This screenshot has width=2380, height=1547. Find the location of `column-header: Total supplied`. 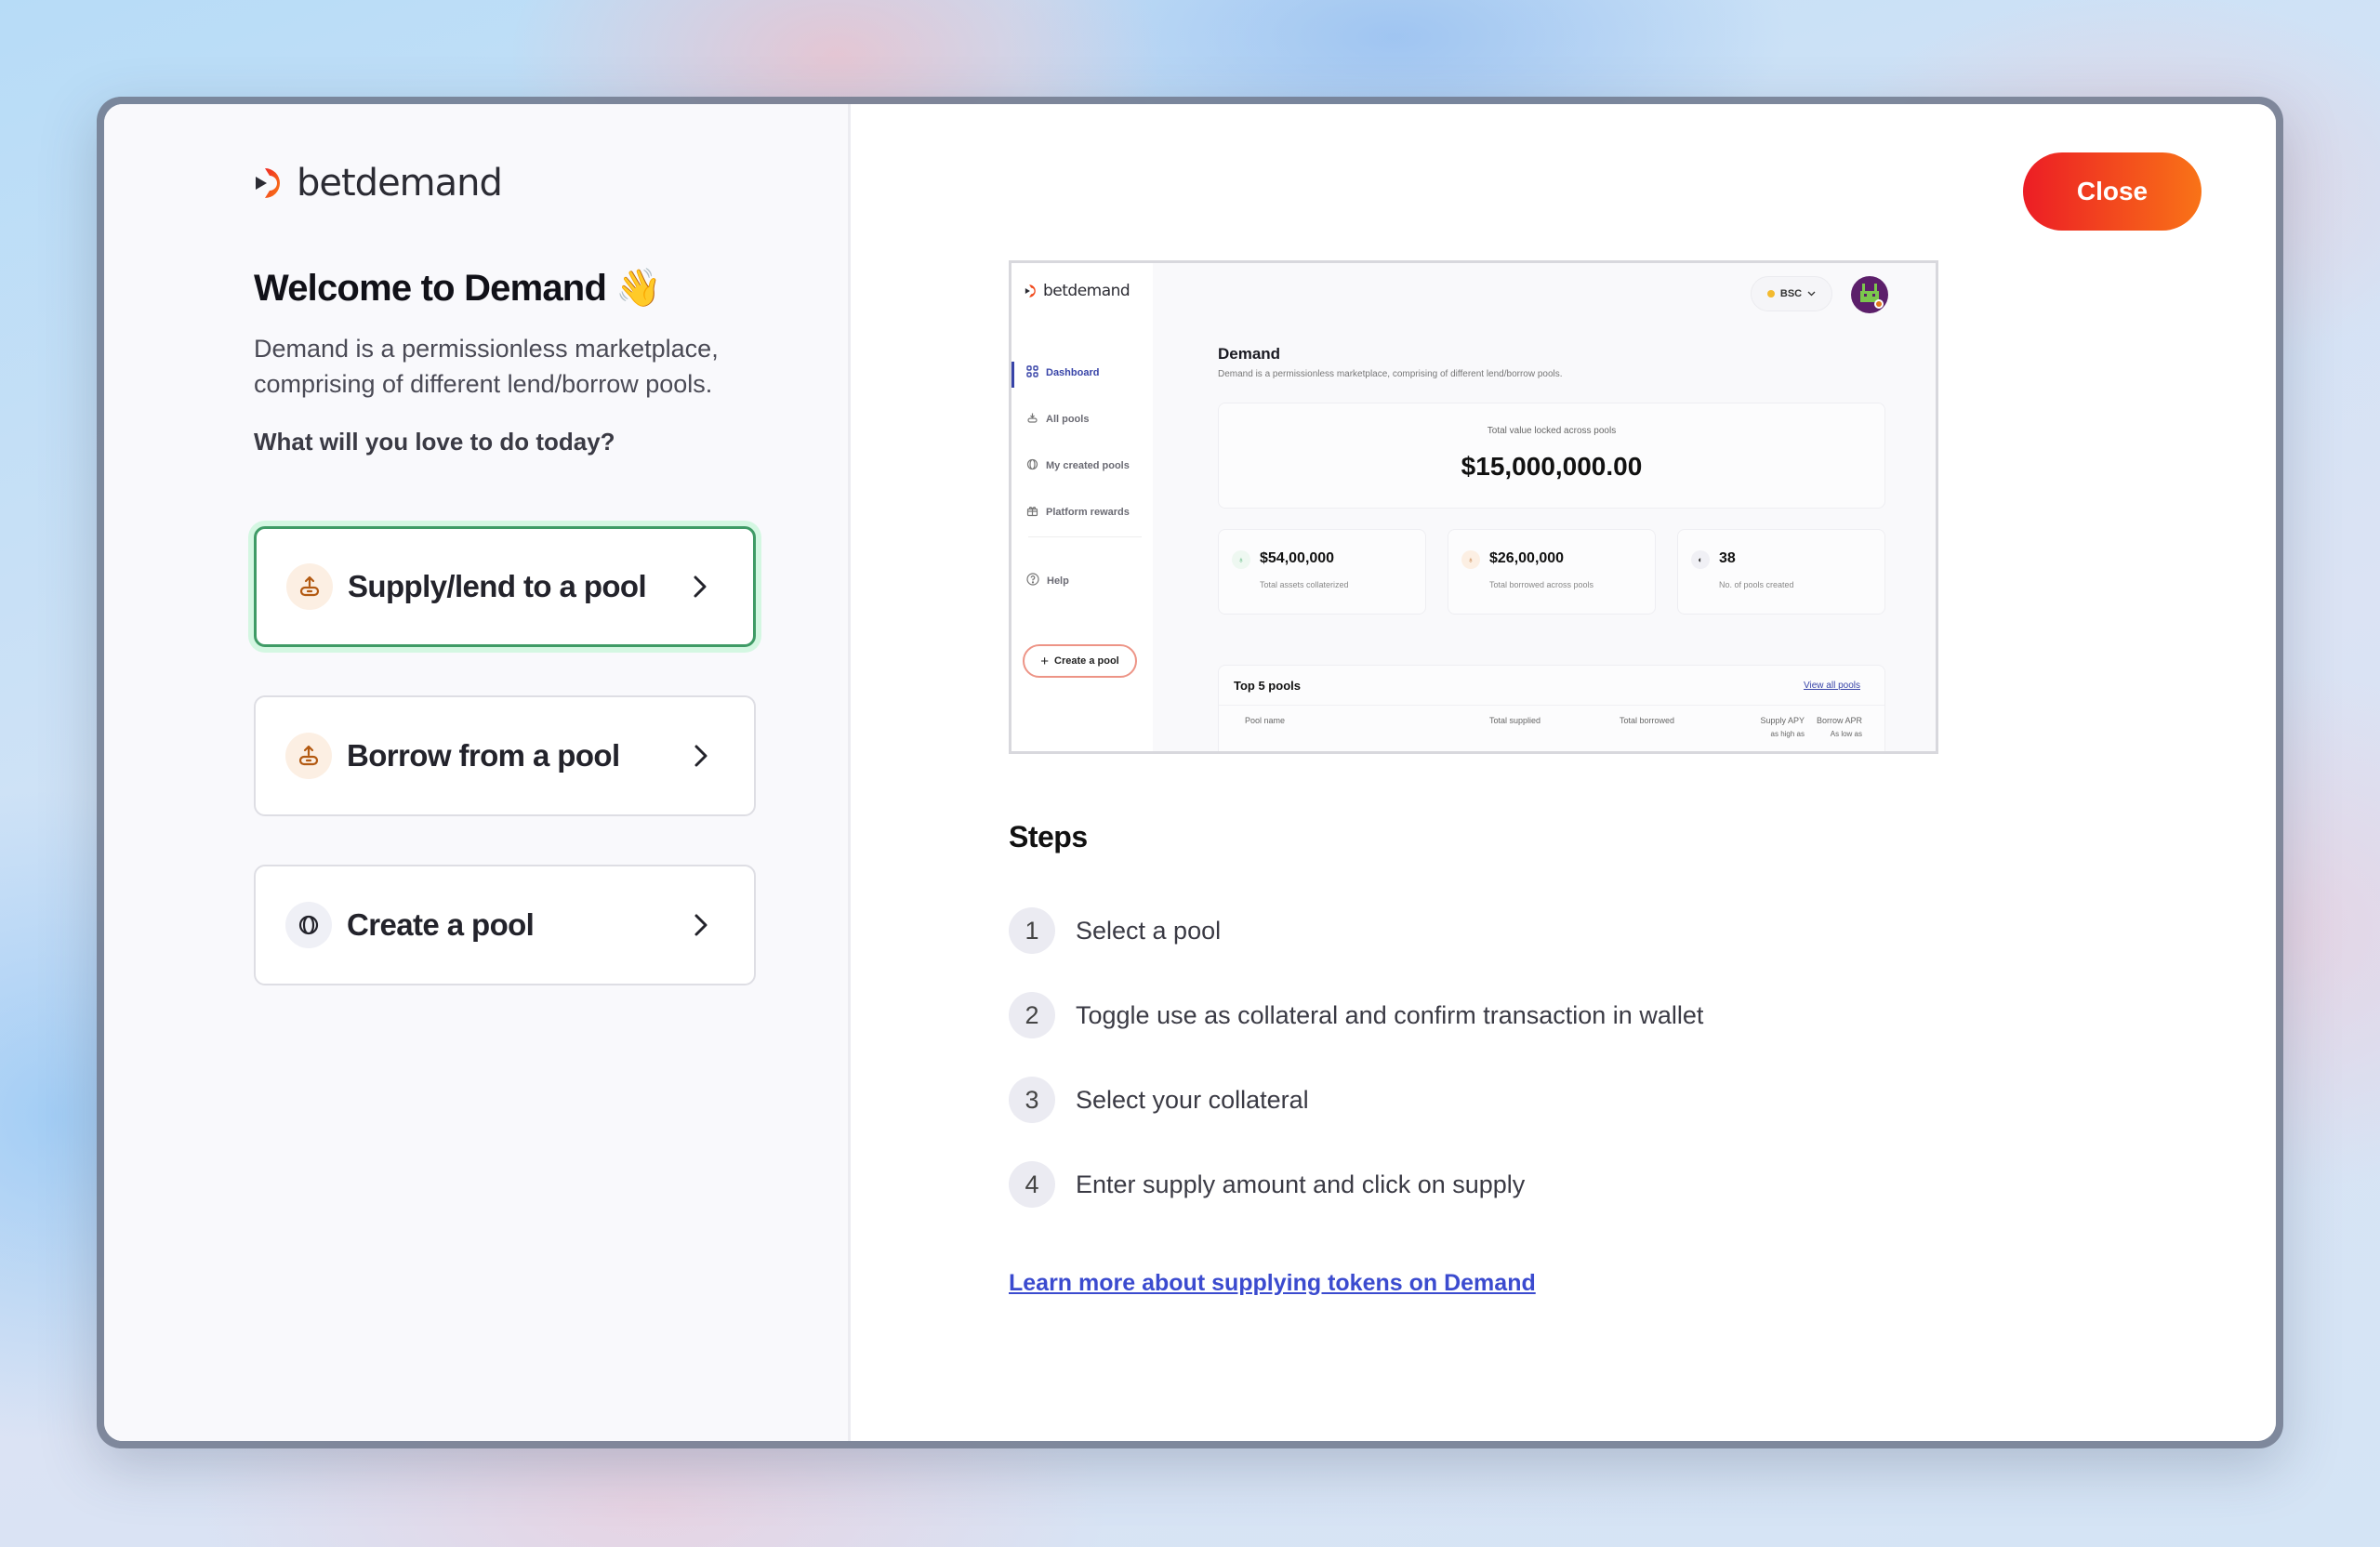

column-header: Total supplied is located at coordinates (1498, 720).